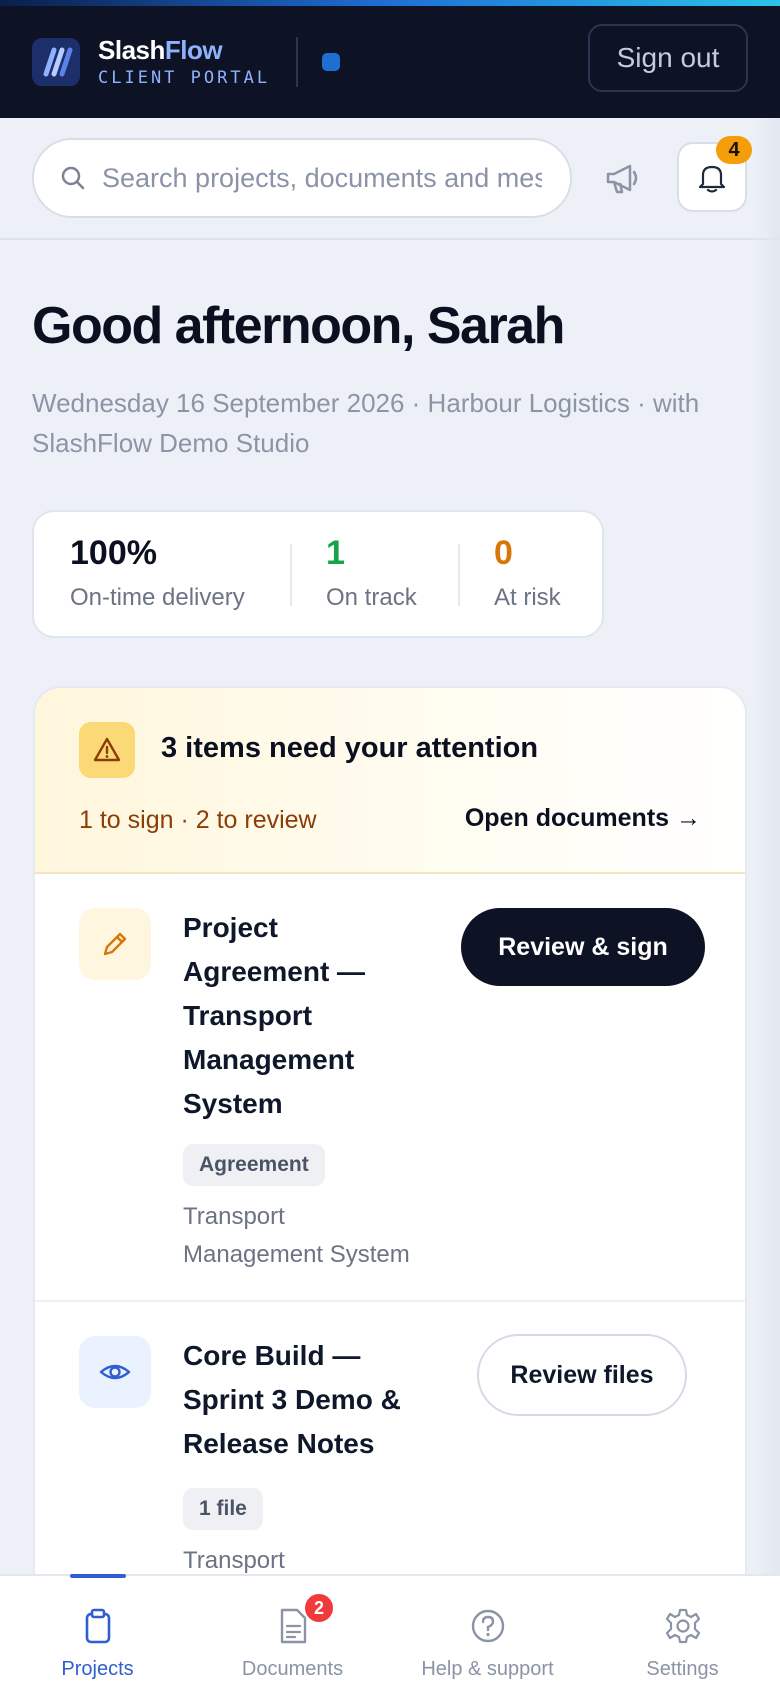 This screenshot has height=1688, width=780. I want to click on stat-label: At risk, so click(527, 597).